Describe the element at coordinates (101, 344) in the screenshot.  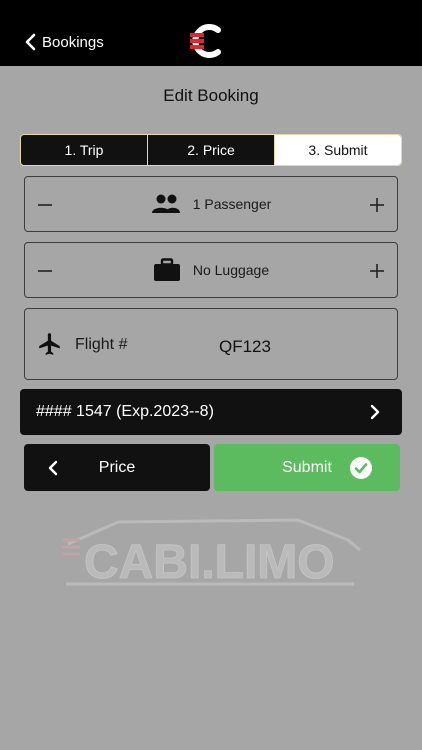
I see `flight-number-label: Flight #` at that location.